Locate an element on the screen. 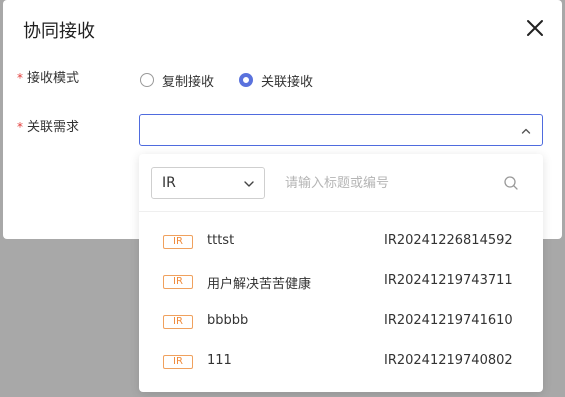 The image size is (565, 397). list-item: IR tttst IR20241226814592 is located at coordinates (341, 242).